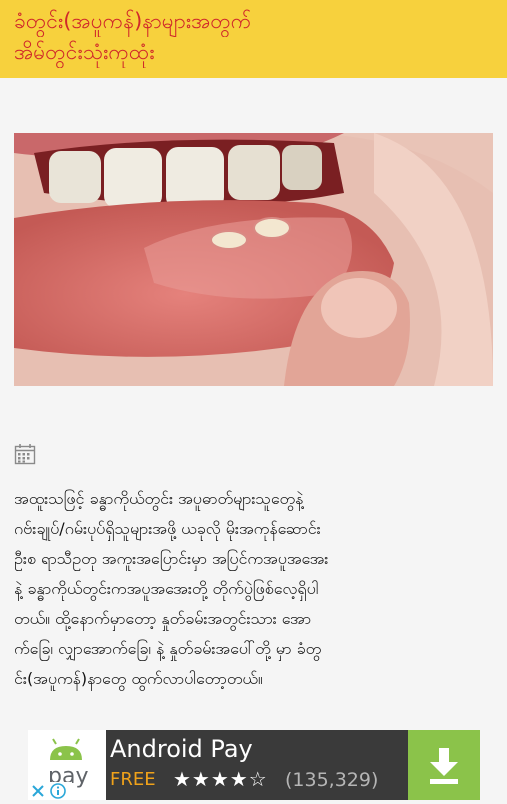  What do you see at coordinates (58, 791) in the screenshot?
I see `info-icon` at bounding box center [58, 791].